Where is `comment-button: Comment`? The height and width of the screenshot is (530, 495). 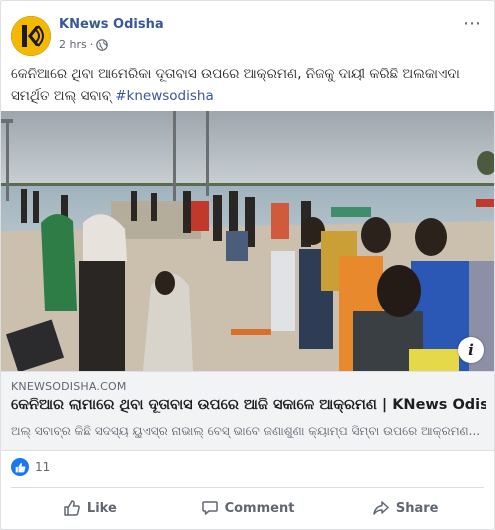 comment-button: Comment is located at coordinates (248, 508).